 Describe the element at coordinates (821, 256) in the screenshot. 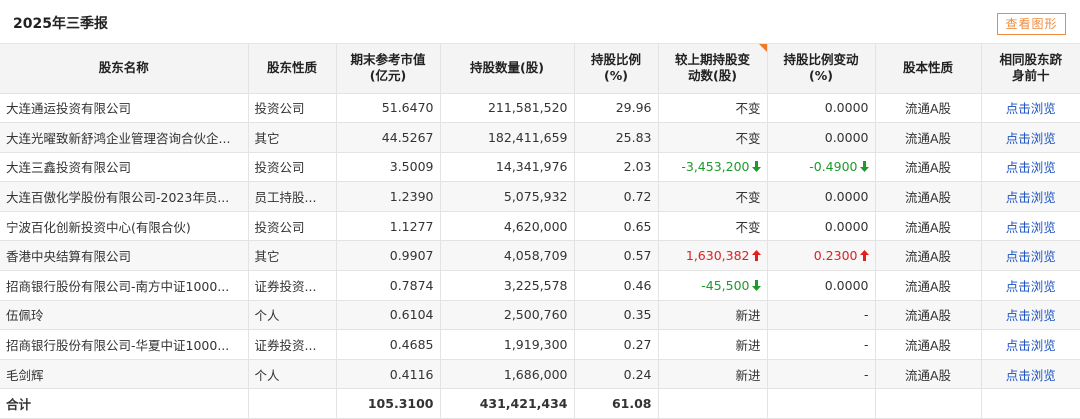

I see `ratio-change-cell: 0.2300` at that location.